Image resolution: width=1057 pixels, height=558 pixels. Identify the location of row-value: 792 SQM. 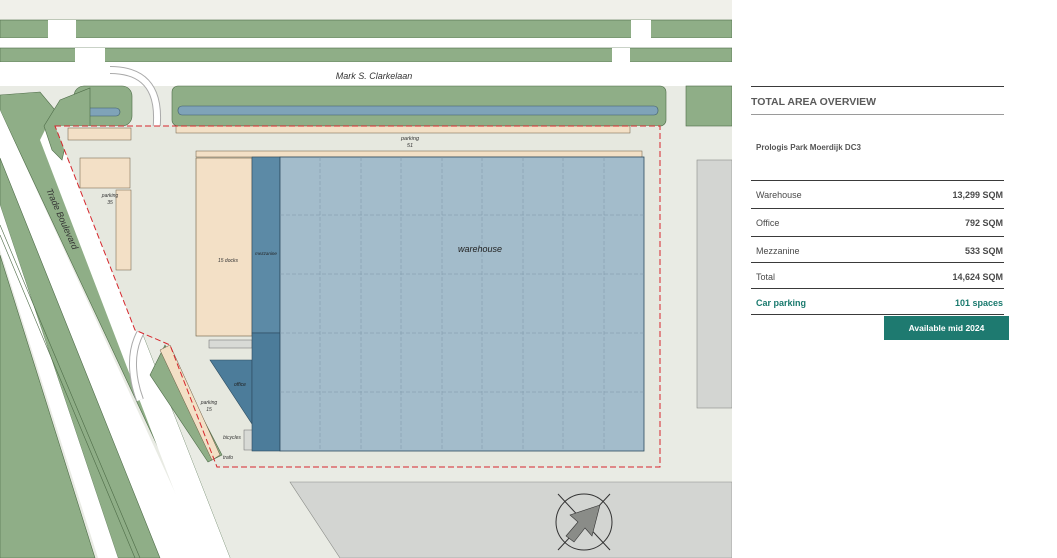
(983, 223).